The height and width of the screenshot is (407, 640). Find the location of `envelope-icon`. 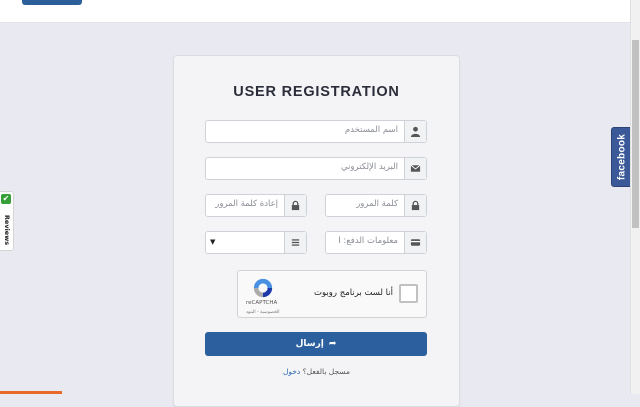

envelope-icon is located at coordinates (415, 168).